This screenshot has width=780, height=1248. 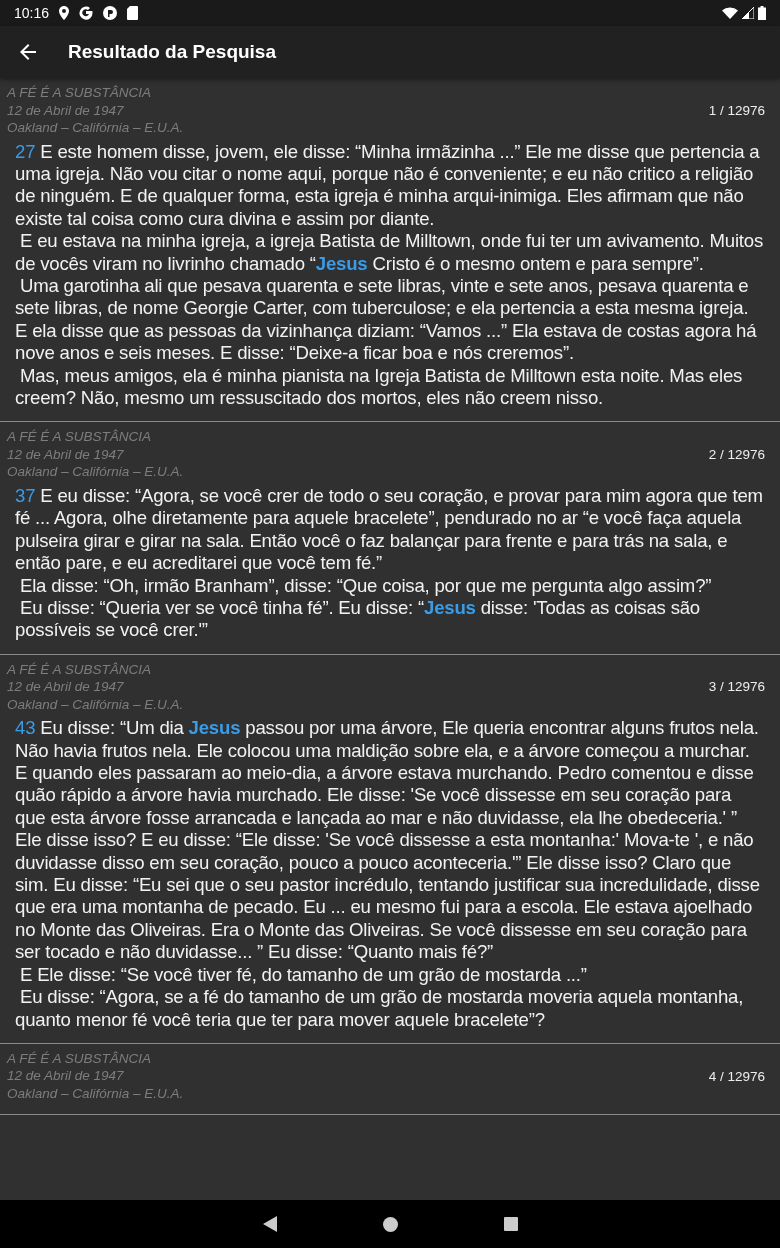 What do you see at coordinates (86, 13) in the screenshot?
I see `g-icon` at bounding box center [86, 13].